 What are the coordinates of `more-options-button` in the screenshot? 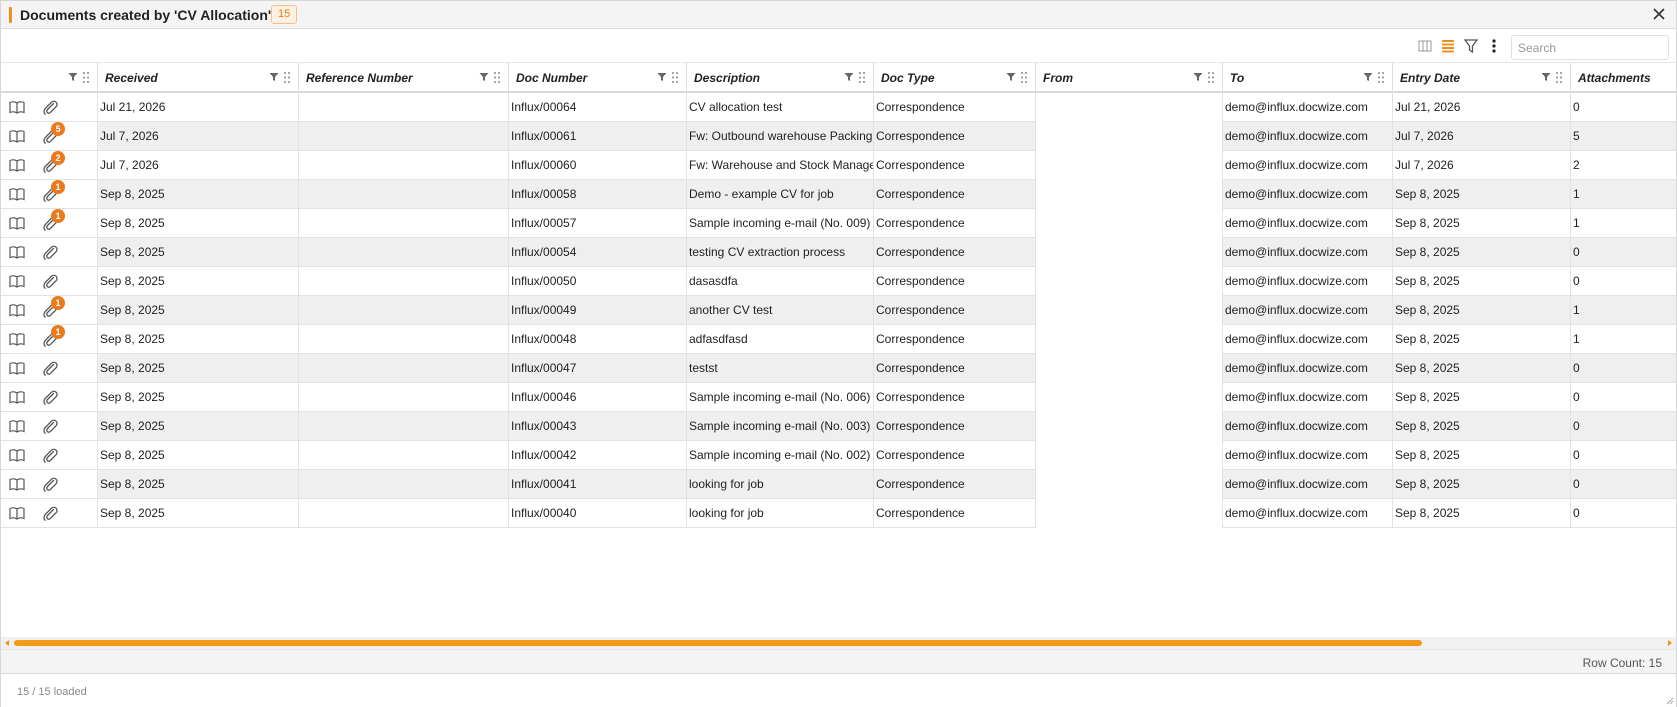 It's located at (1495, 47).